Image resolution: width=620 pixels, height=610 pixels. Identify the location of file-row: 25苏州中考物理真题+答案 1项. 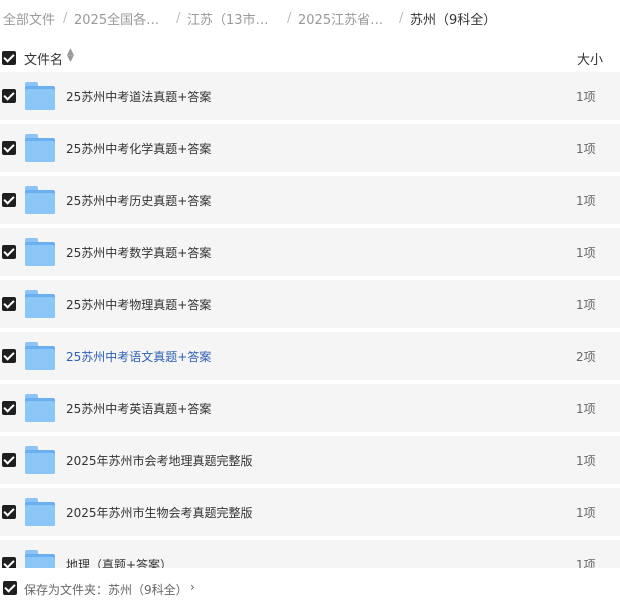
(310, 304).